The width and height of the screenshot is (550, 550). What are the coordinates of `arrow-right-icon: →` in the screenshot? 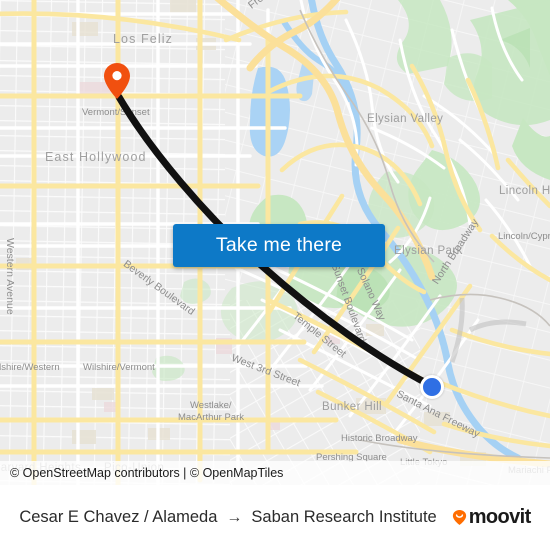 It's located at (234, 517).